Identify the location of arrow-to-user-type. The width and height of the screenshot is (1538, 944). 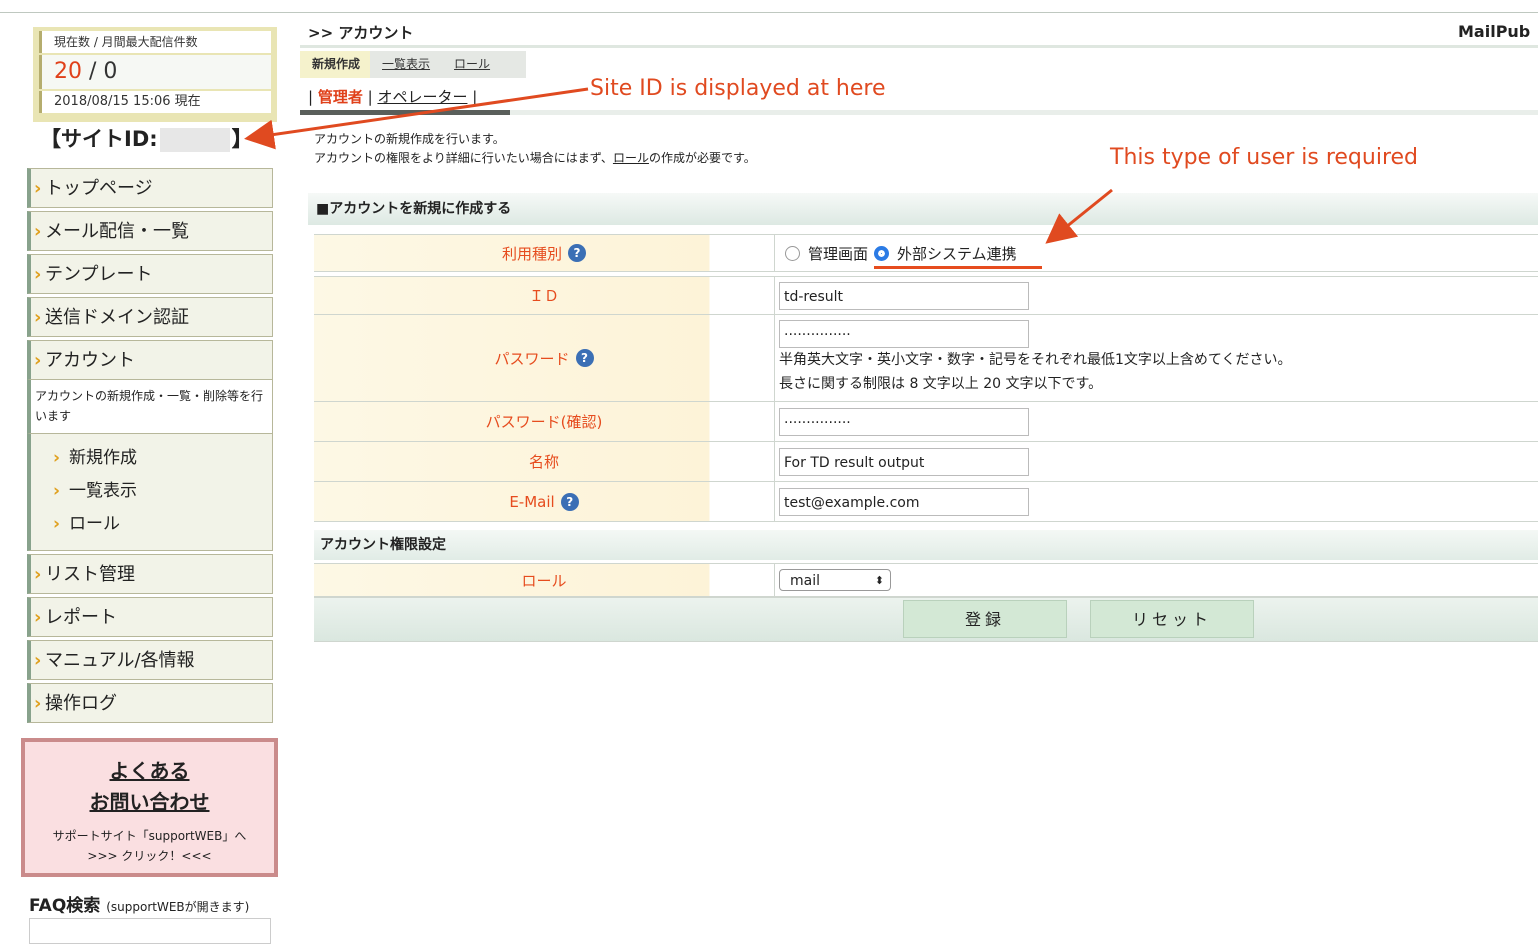
(1079, 216).